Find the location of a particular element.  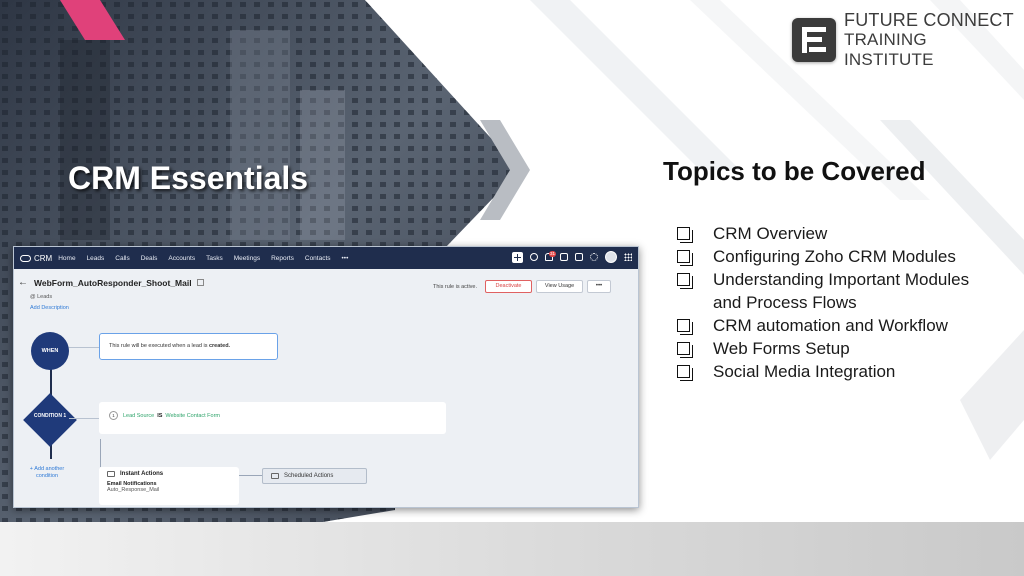

add-icon is located at coordinates (517, 257).